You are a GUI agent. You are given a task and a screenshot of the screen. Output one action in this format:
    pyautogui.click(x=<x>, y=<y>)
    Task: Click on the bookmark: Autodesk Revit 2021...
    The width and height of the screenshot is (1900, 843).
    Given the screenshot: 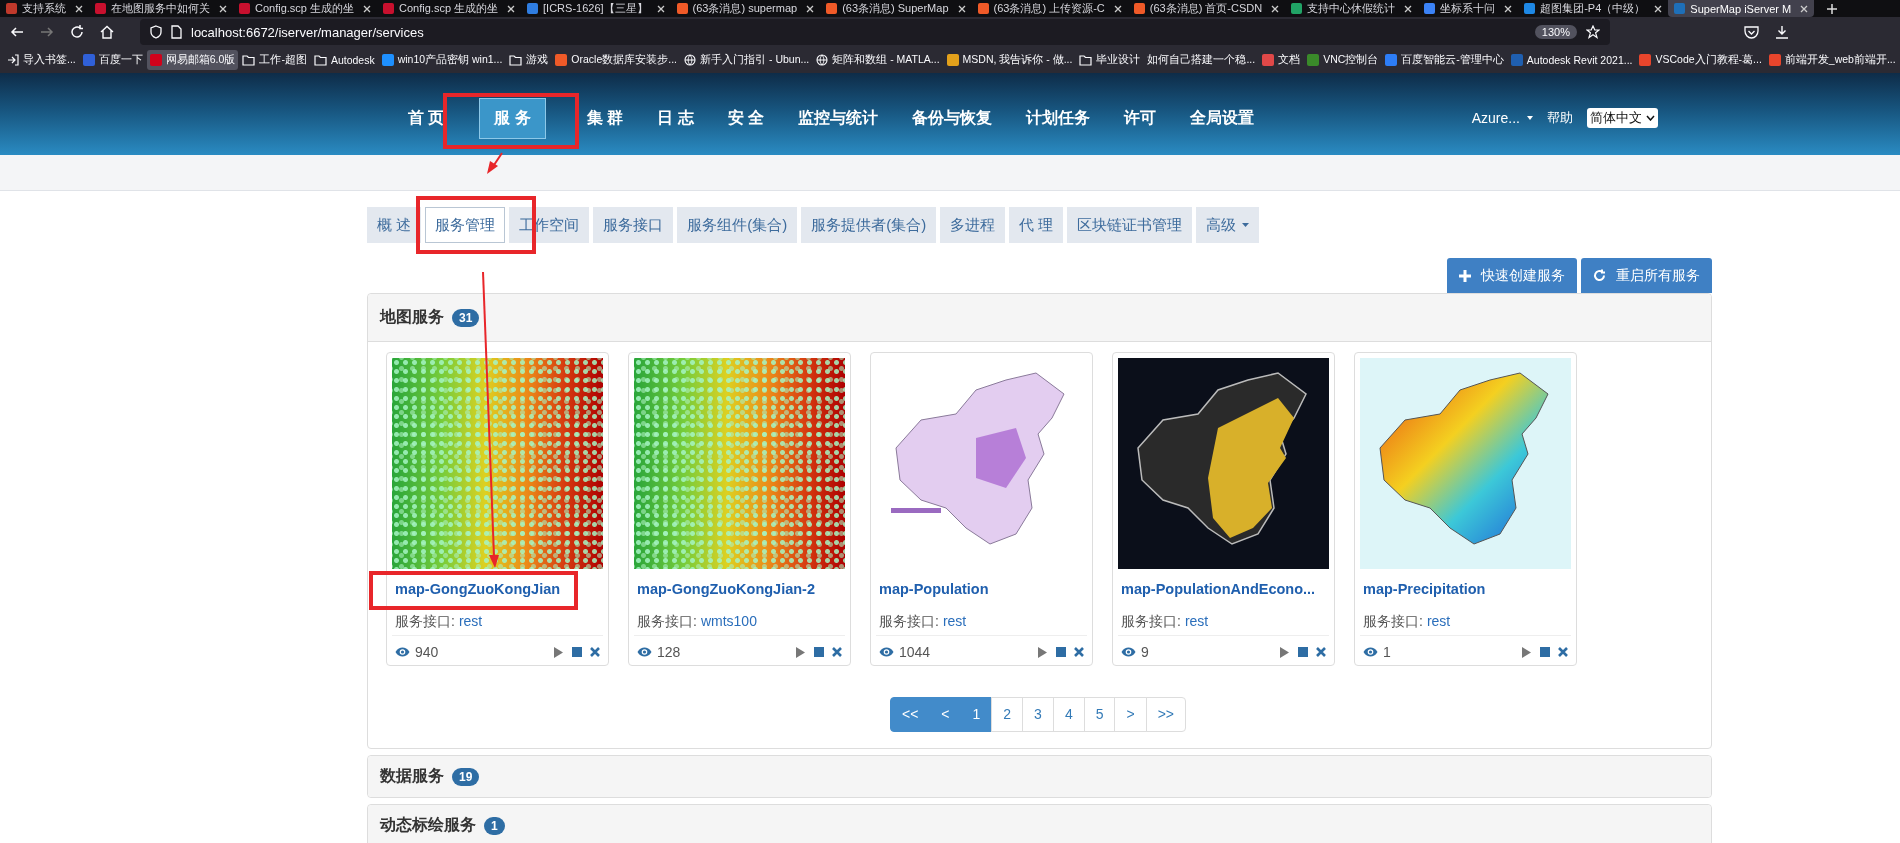 What is the action you would take?
    pyautogui.click(x=1571, y=60)
    